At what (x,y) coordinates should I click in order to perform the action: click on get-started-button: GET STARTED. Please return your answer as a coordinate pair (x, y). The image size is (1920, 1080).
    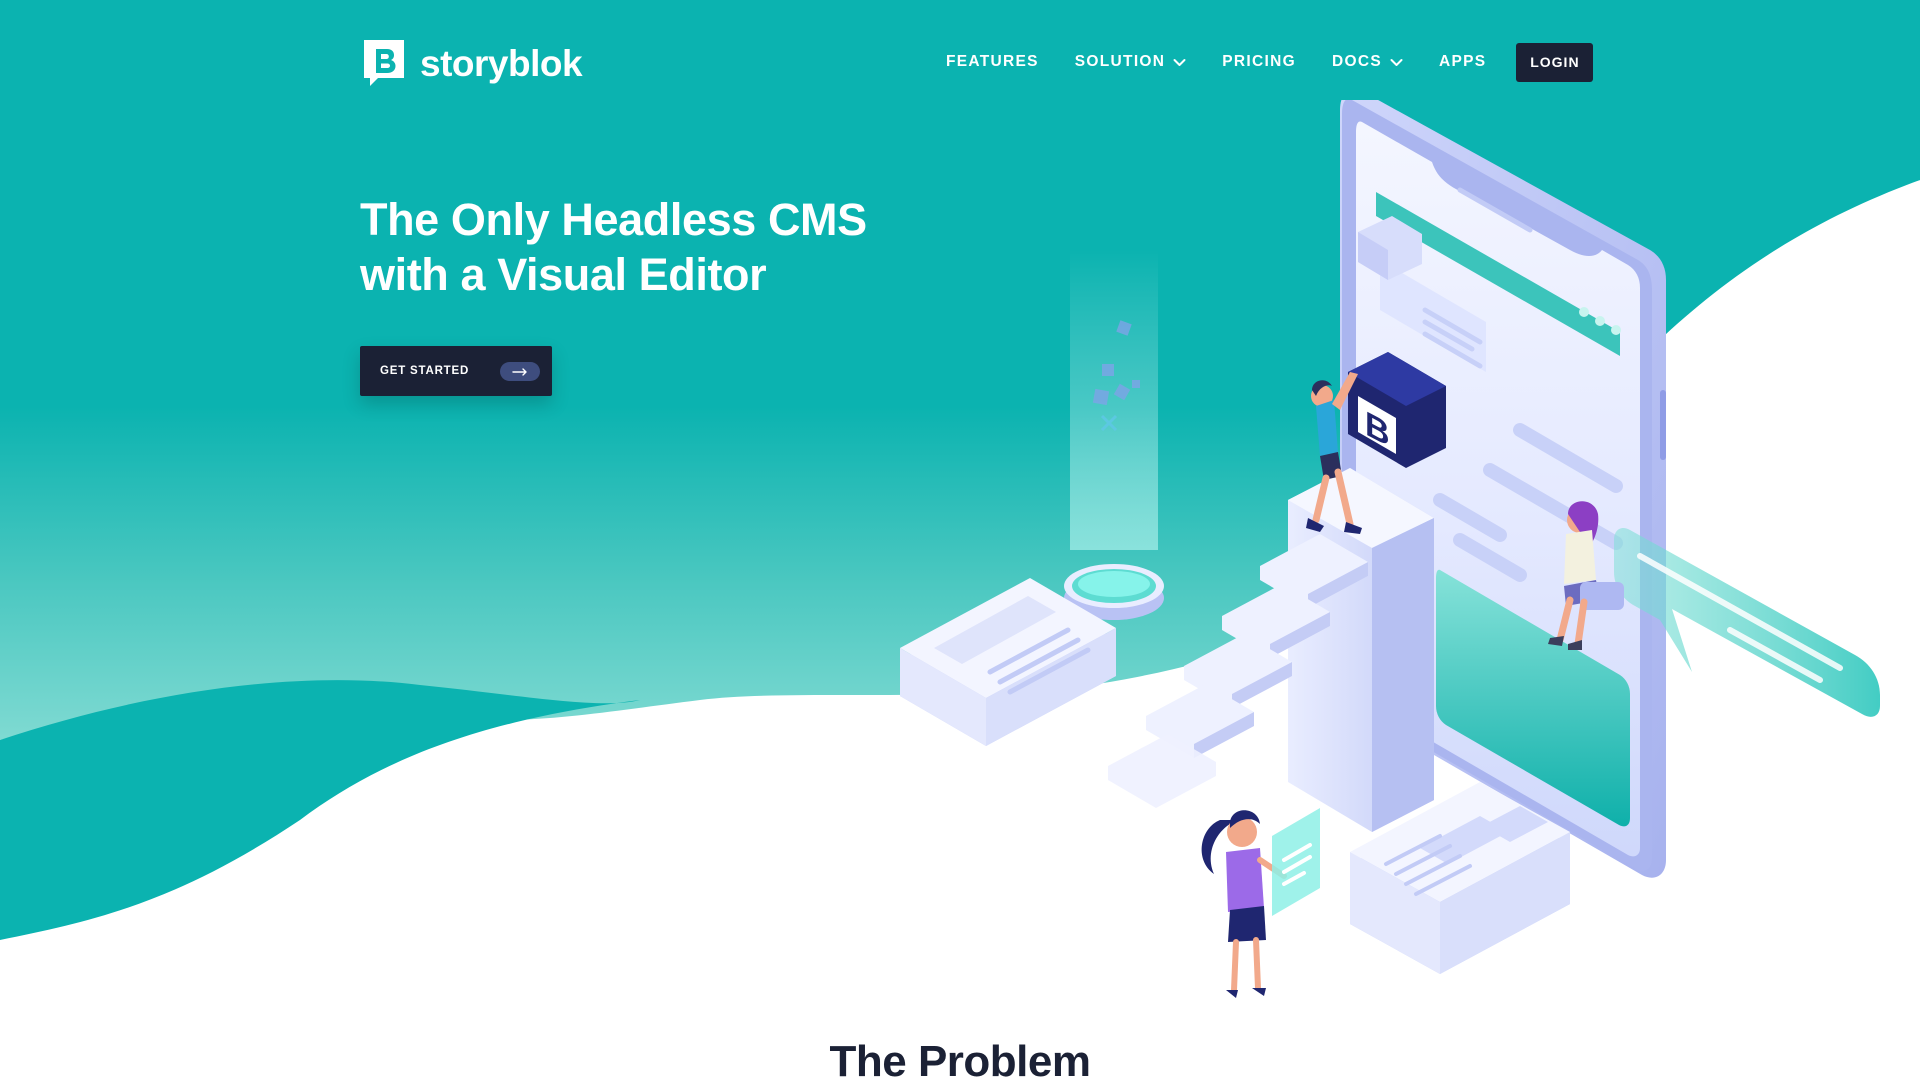
    Looking at the image, I should click on (456, 371).